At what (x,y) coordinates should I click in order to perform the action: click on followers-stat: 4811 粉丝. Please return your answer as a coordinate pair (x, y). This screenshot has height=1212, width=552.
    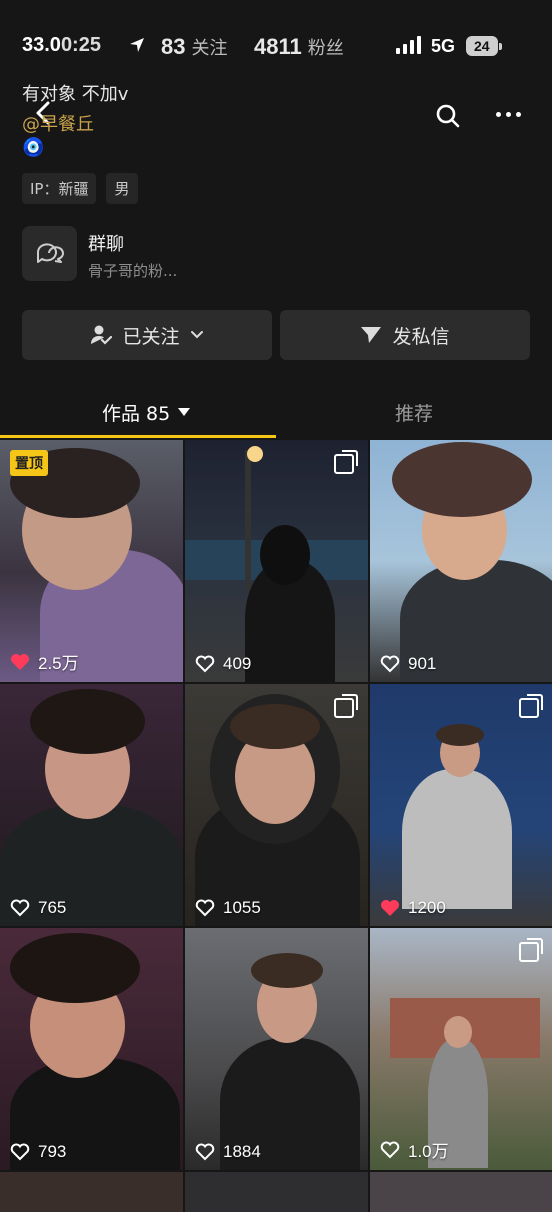
    Looking at the image, I should click on (299, 47).